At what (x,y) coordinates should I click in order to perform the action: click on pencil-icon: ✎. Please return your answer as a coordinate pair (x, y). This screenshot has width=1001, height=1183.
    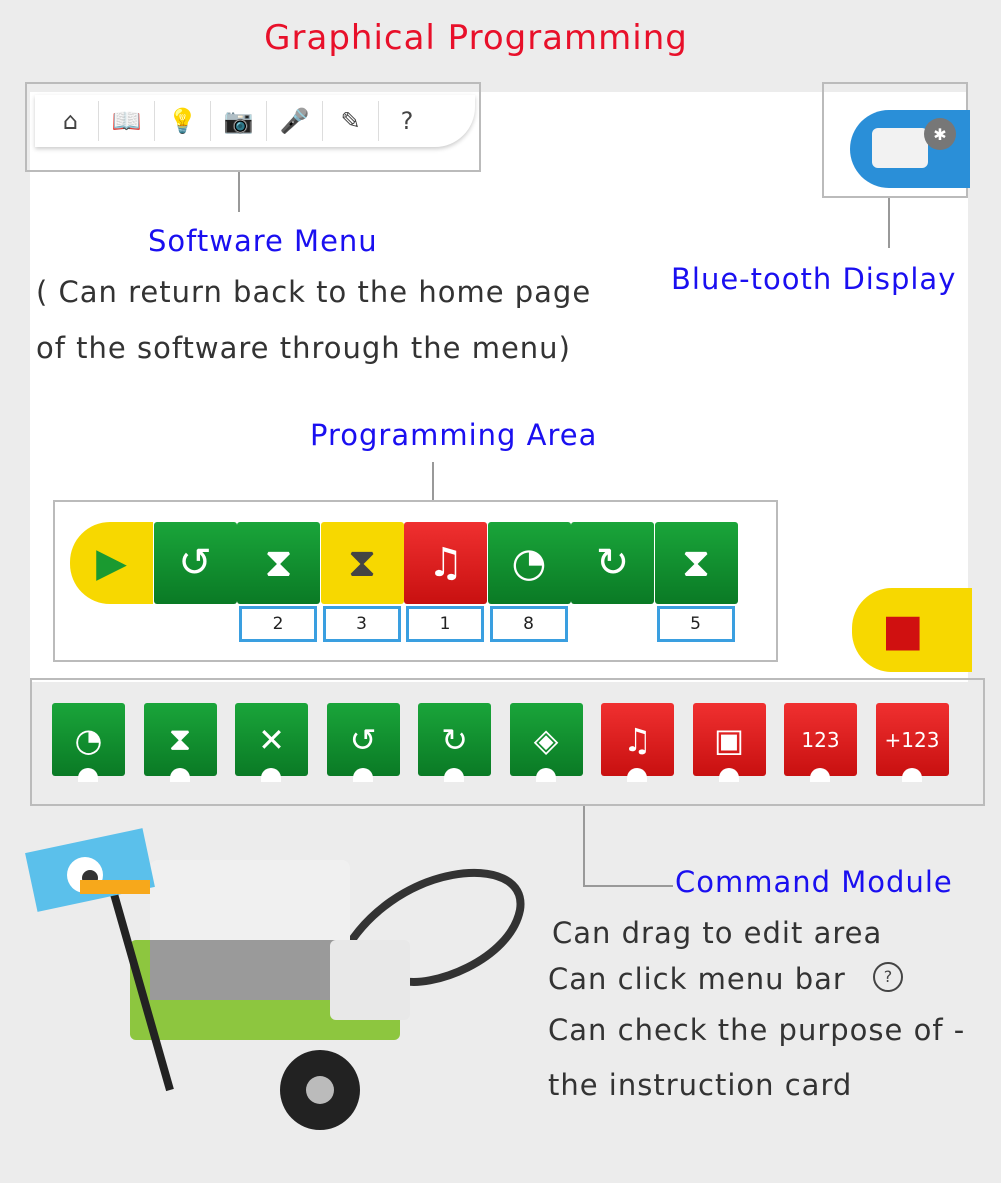
    Looking at the image, I should click on (351, 121).